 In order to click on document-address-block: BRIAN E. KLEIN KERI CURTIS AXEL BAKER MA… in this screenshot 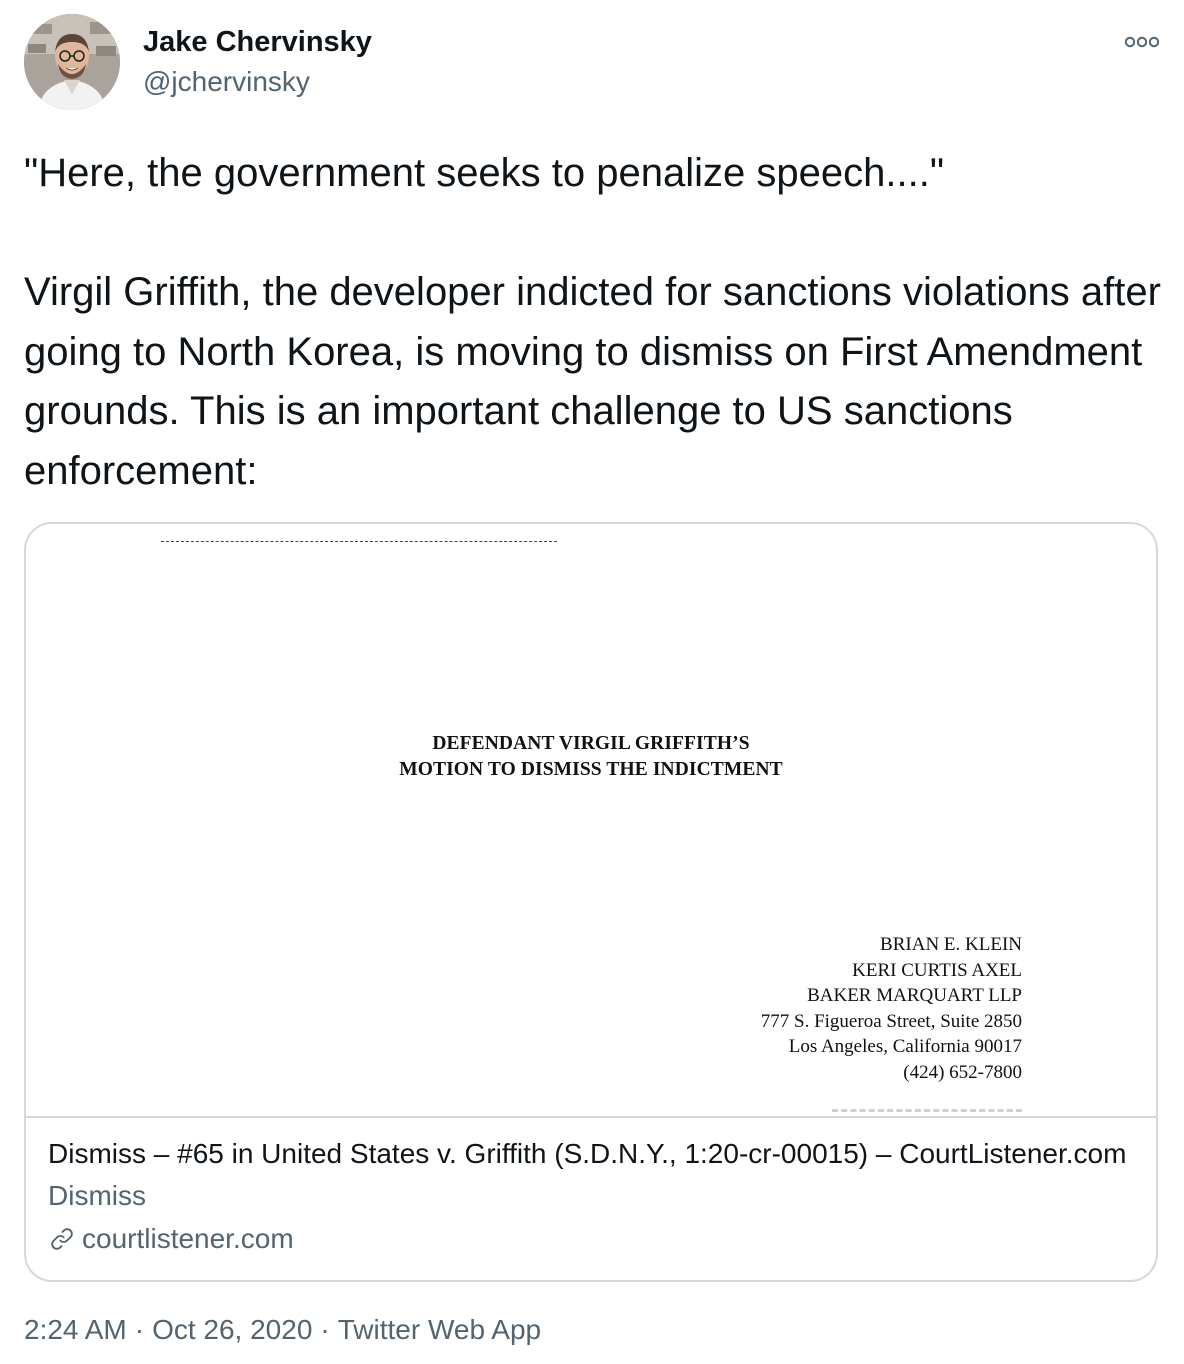, I will do `click(891, 1009)`.